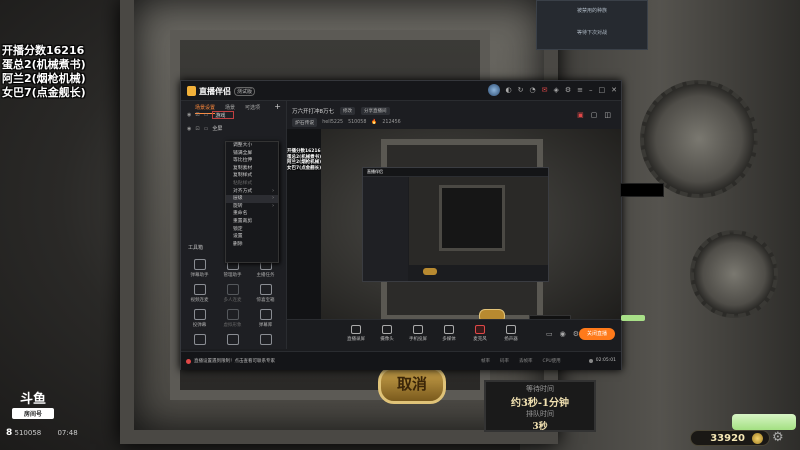 The image size is (800, 450). I want to click on chat-icon: ◫, so click(607, 115).